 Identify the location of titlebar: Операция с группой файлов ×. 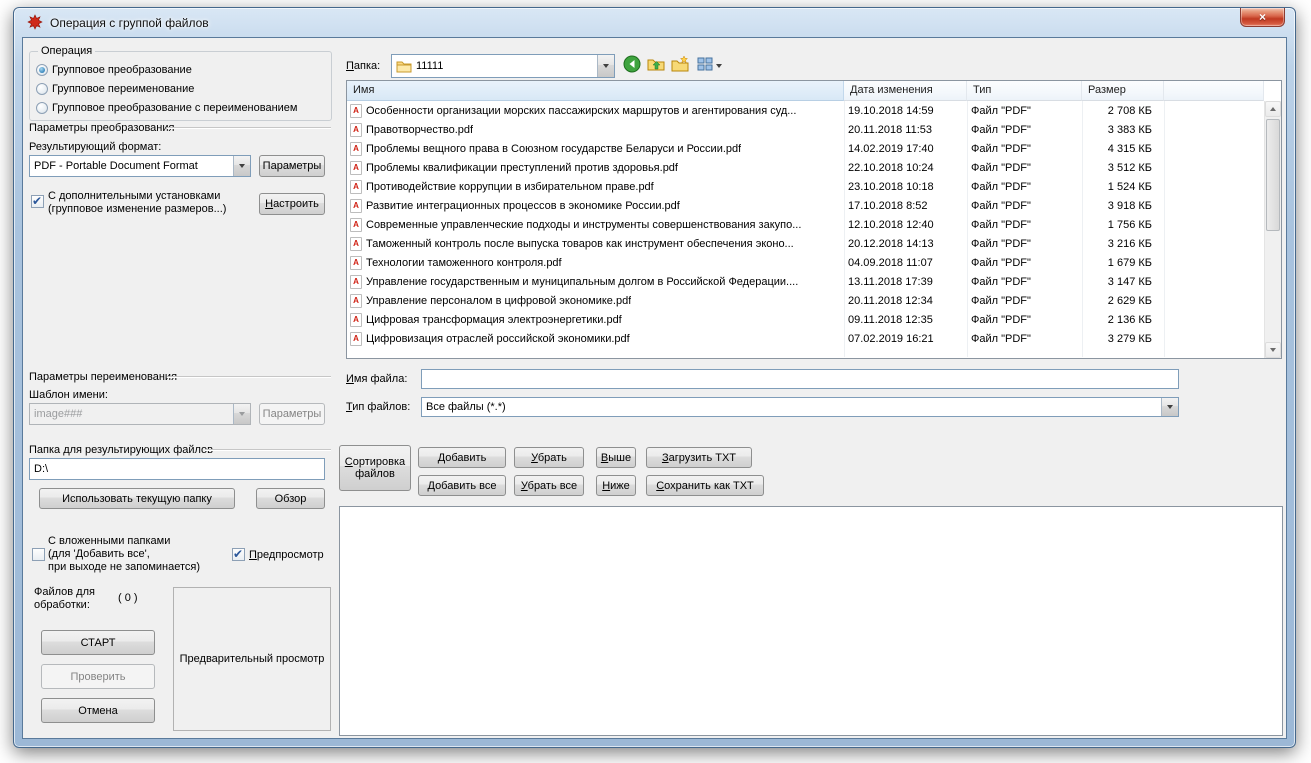
(654, 22).